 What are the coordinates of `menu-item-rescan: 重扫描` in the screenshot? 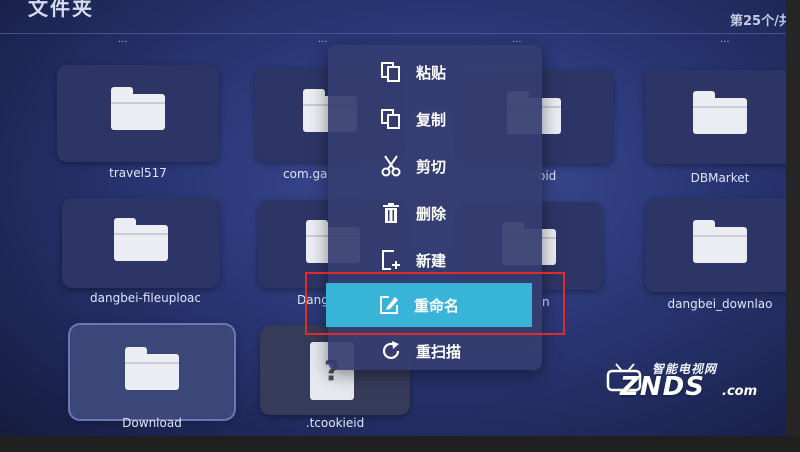 It's located at (435, 351).